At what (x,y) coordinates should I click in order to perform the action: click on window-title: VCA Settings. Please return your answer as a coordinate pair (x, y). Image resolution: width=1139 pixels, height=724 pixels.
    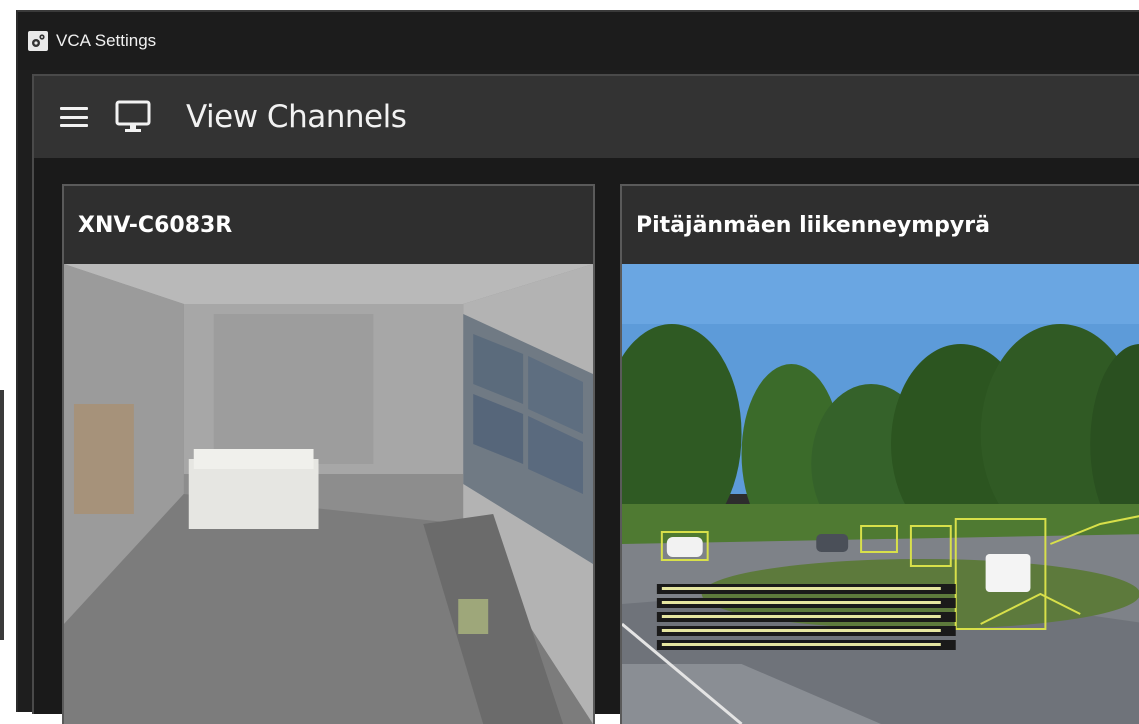
    Looking at the image, I should click on (106, 40).